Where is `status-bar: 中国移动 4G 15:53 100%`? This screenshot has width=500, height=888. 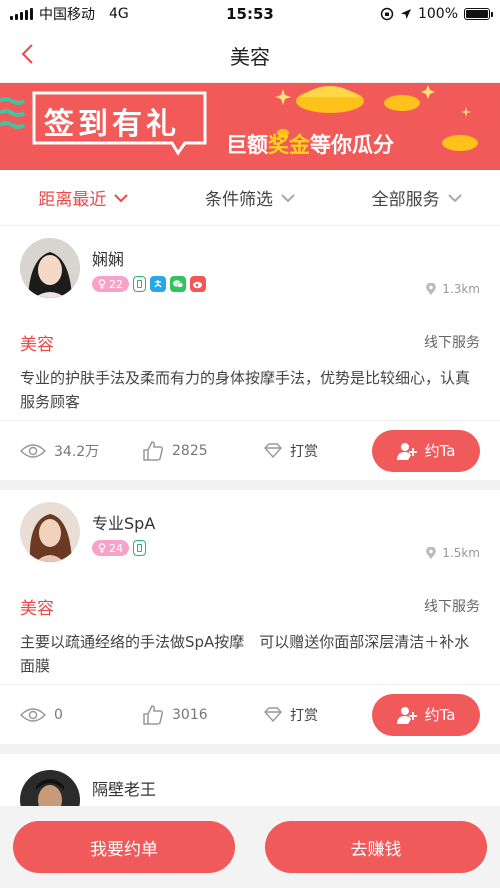
status-bar: 中国移动 4G 15:53 100% is located at coordinates (250, 14).